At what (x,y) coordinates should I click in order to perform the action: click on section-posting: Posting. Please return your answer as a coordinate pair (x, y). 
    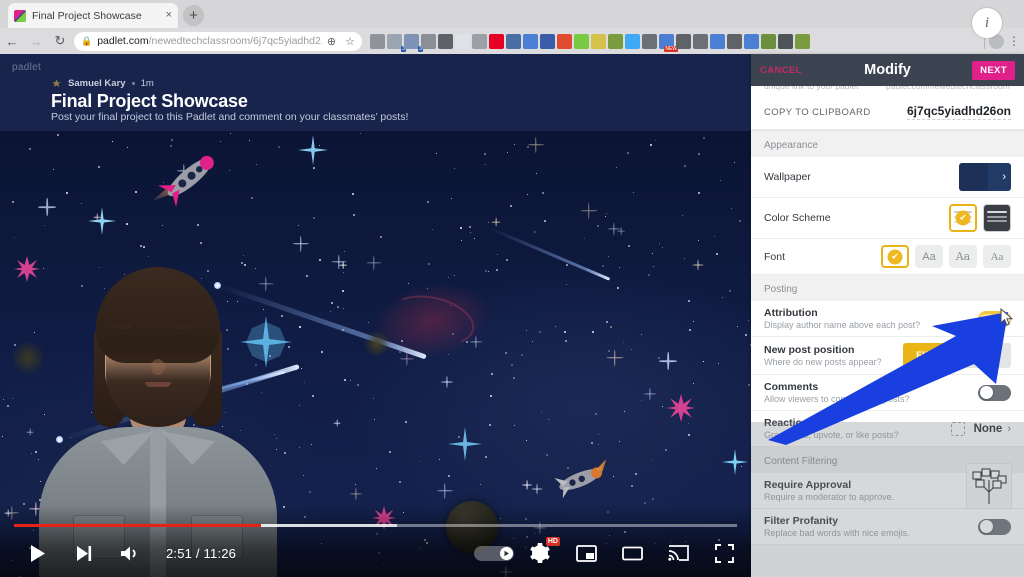
    Looking at the image, I should click on (887, 288).